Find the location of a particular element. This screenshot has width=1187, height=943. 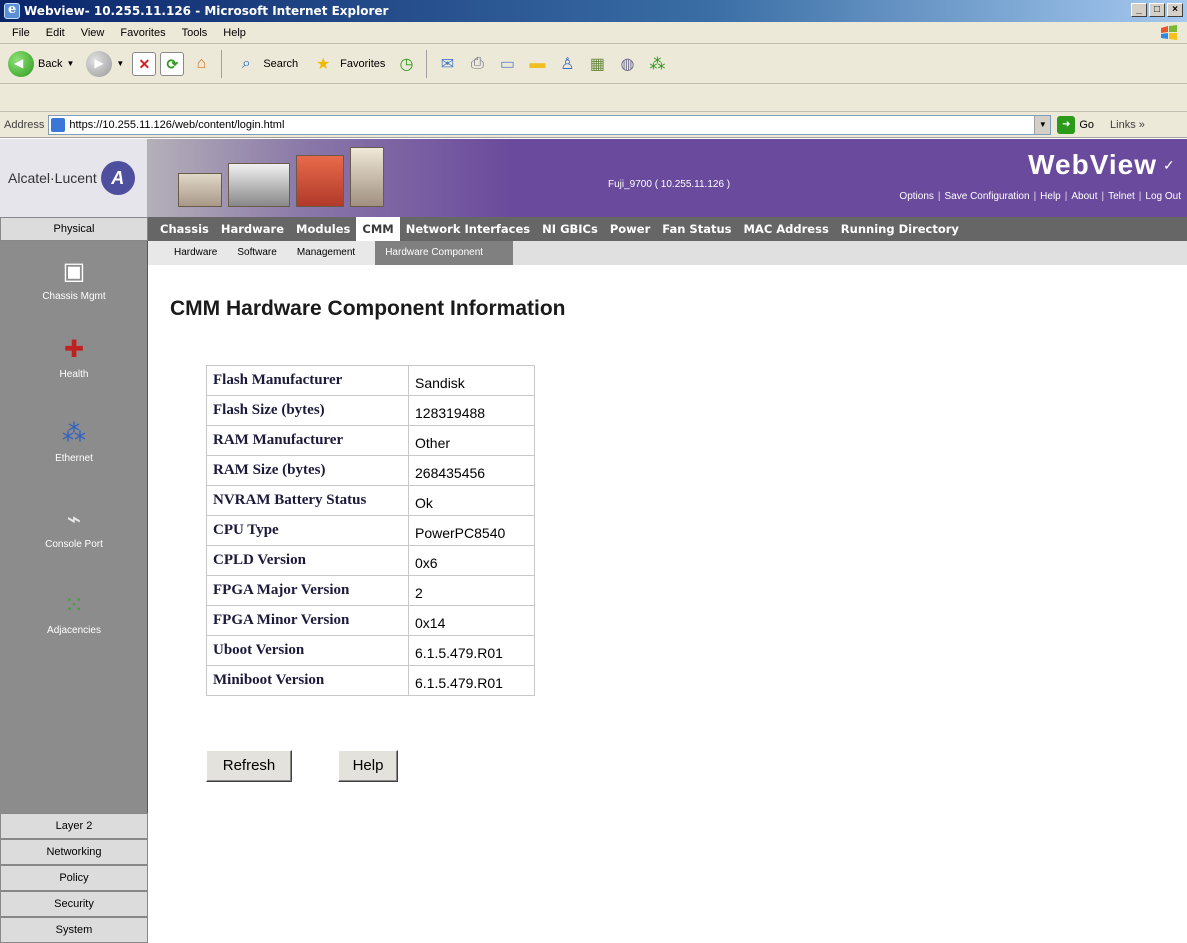

home-icon: ⌂ is located at coordinates (201, 64).